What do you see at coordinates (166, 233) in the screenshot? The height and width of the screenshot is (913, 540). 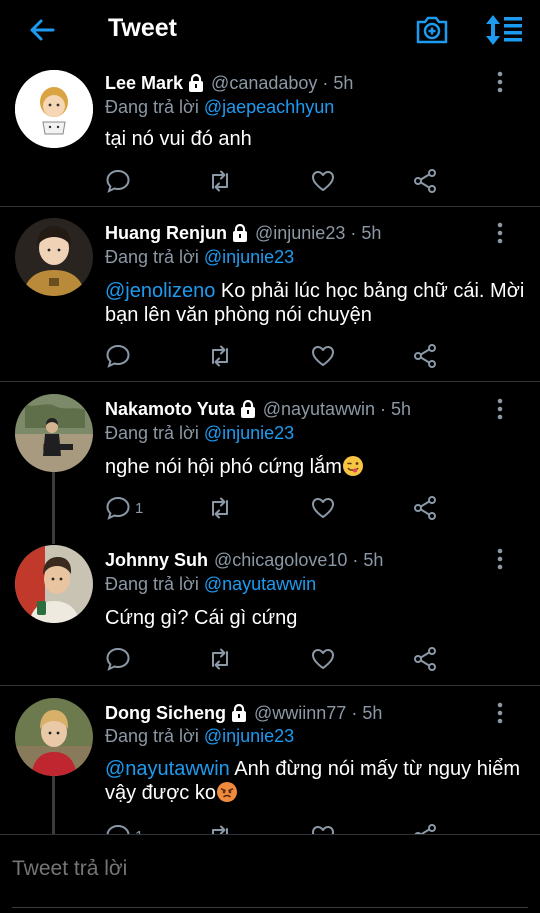 I see `display-name: Huang Renjun` at bounding box center [166, 233].